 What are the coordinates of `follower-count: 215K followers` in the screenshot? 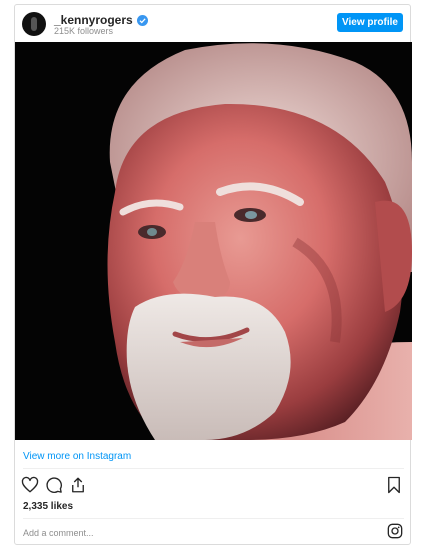 It's located at (84, 31).